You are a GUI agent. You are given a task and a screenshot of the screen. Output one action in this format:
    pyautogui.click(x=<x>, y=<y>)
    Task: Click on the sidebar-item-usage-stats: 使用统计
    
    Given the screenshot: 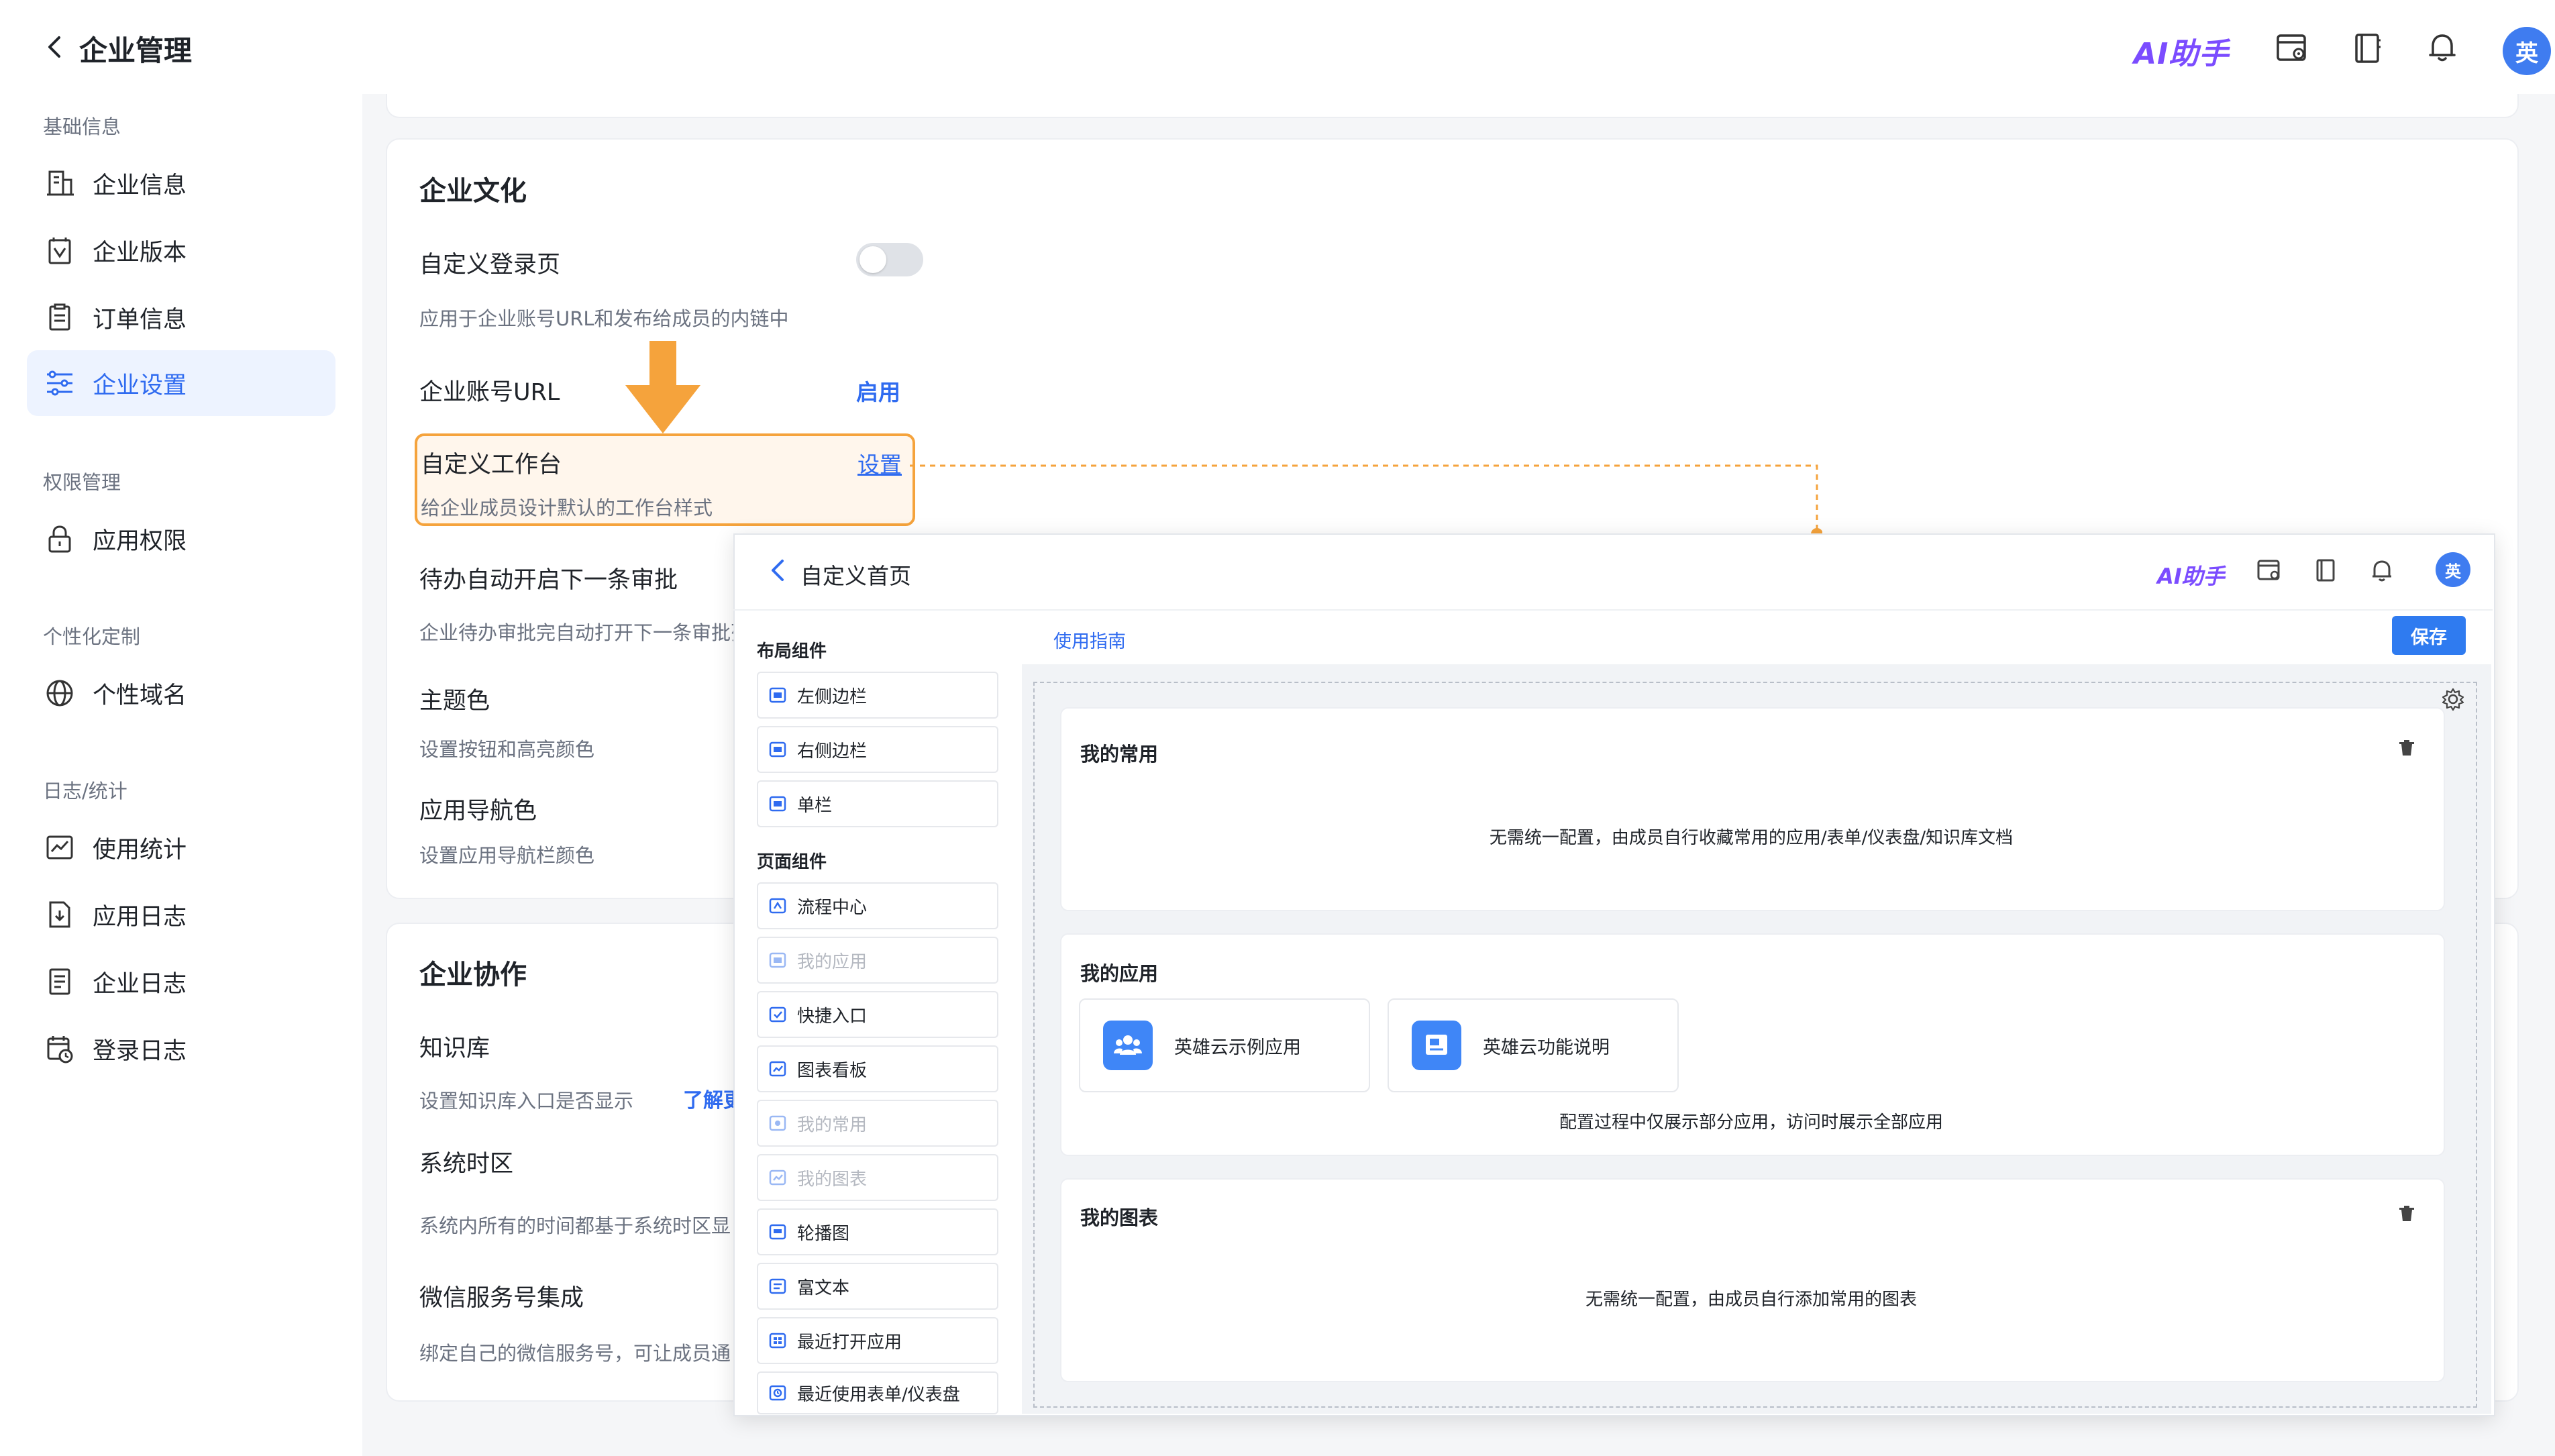 What is the action you would take?
    pyautogui.click(x=181, y=848)
    